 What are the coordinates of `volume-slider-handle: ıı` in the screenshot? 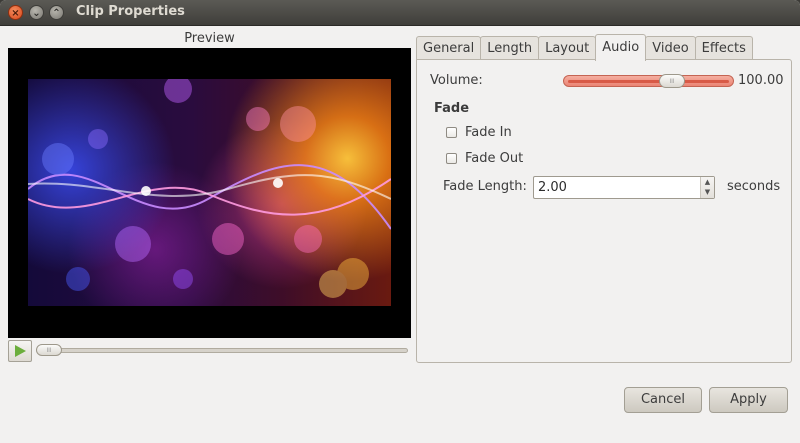 It's located at (672, 81).